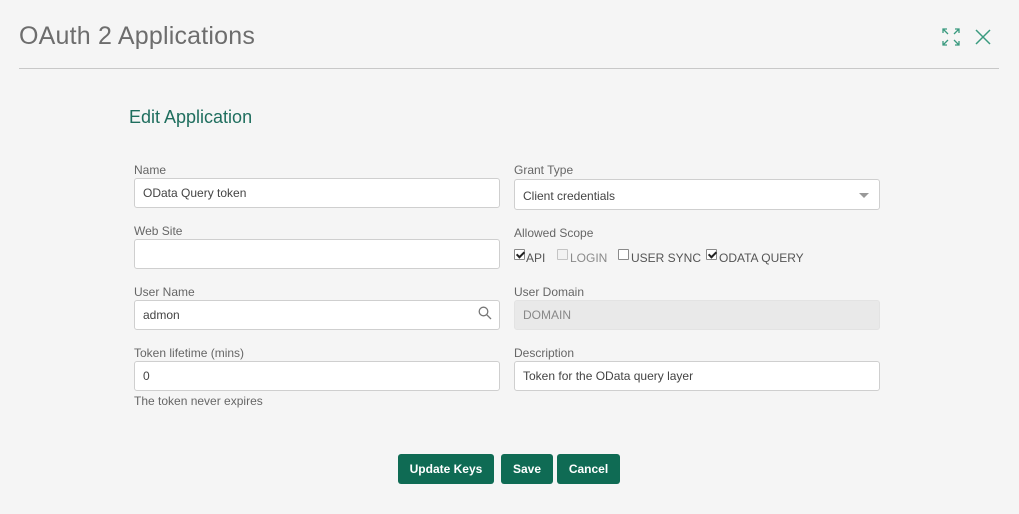 The image size is (1019, 514). Describe the element at coordinates (317, 376) in the screenshot. I see `token-lifetime-input` at that location.